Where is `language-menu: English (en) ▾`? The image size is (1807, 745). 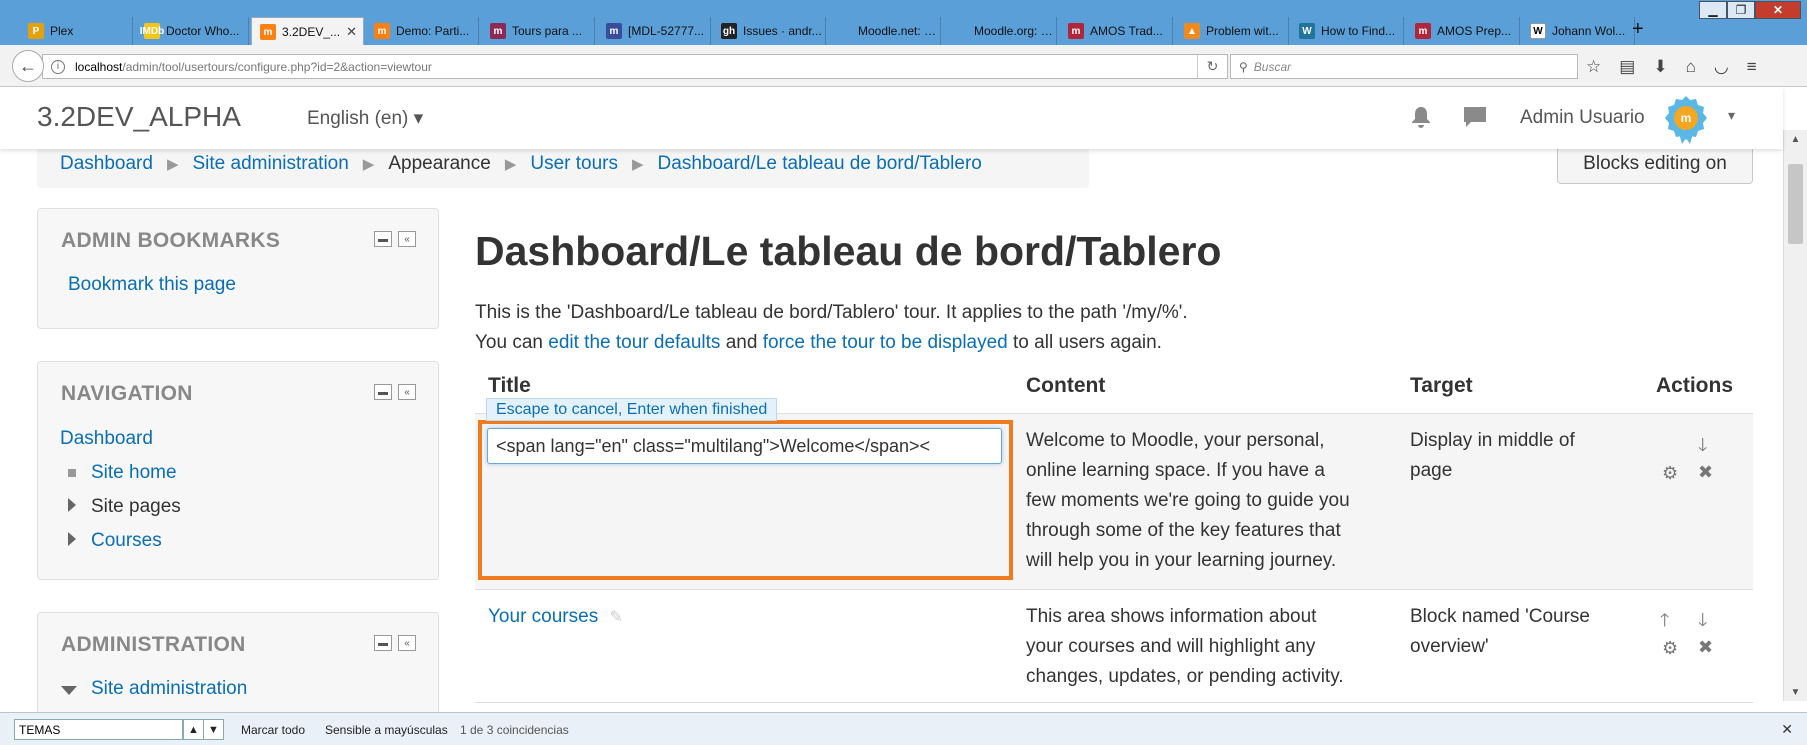 language-menu: English (en) ▾ is located at coordinates (365, 118).